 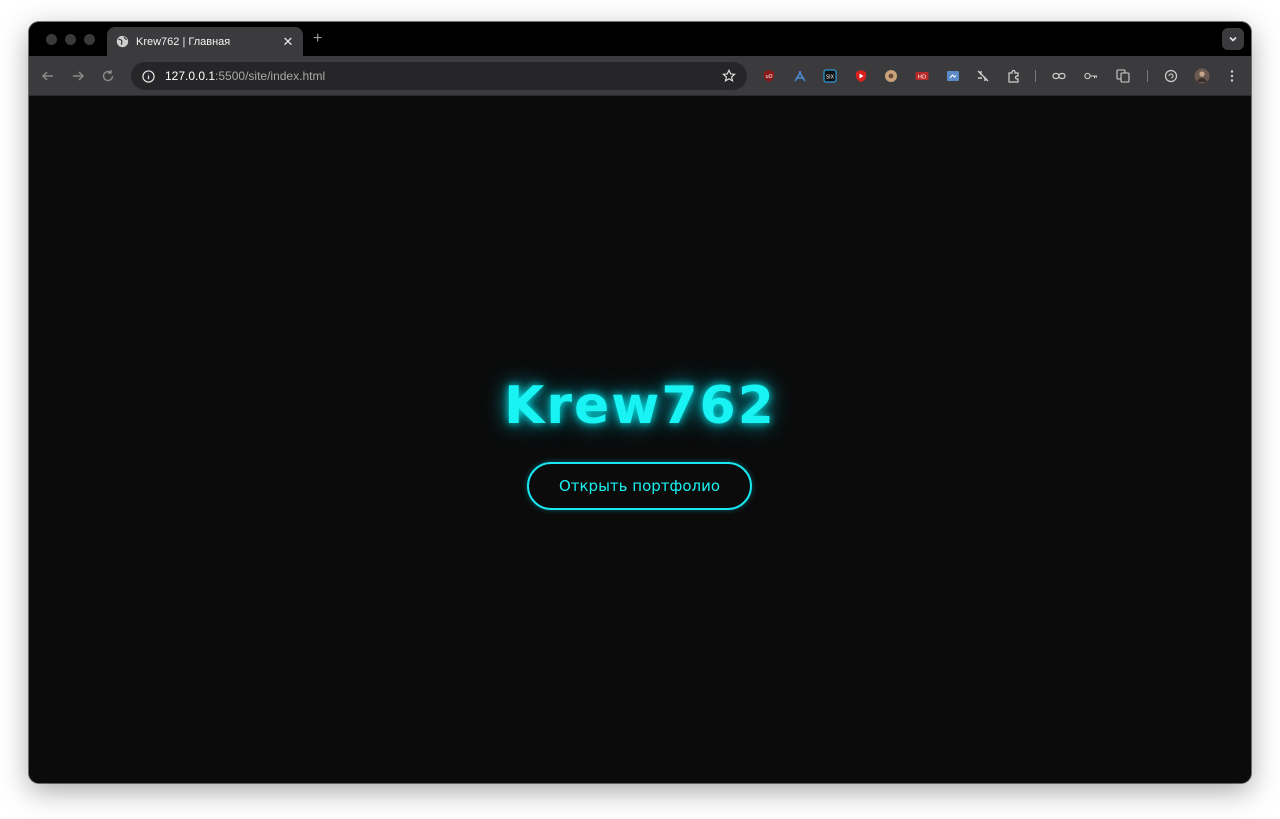 I want to click on six-icon: SIX, so click(x=830, y=76).